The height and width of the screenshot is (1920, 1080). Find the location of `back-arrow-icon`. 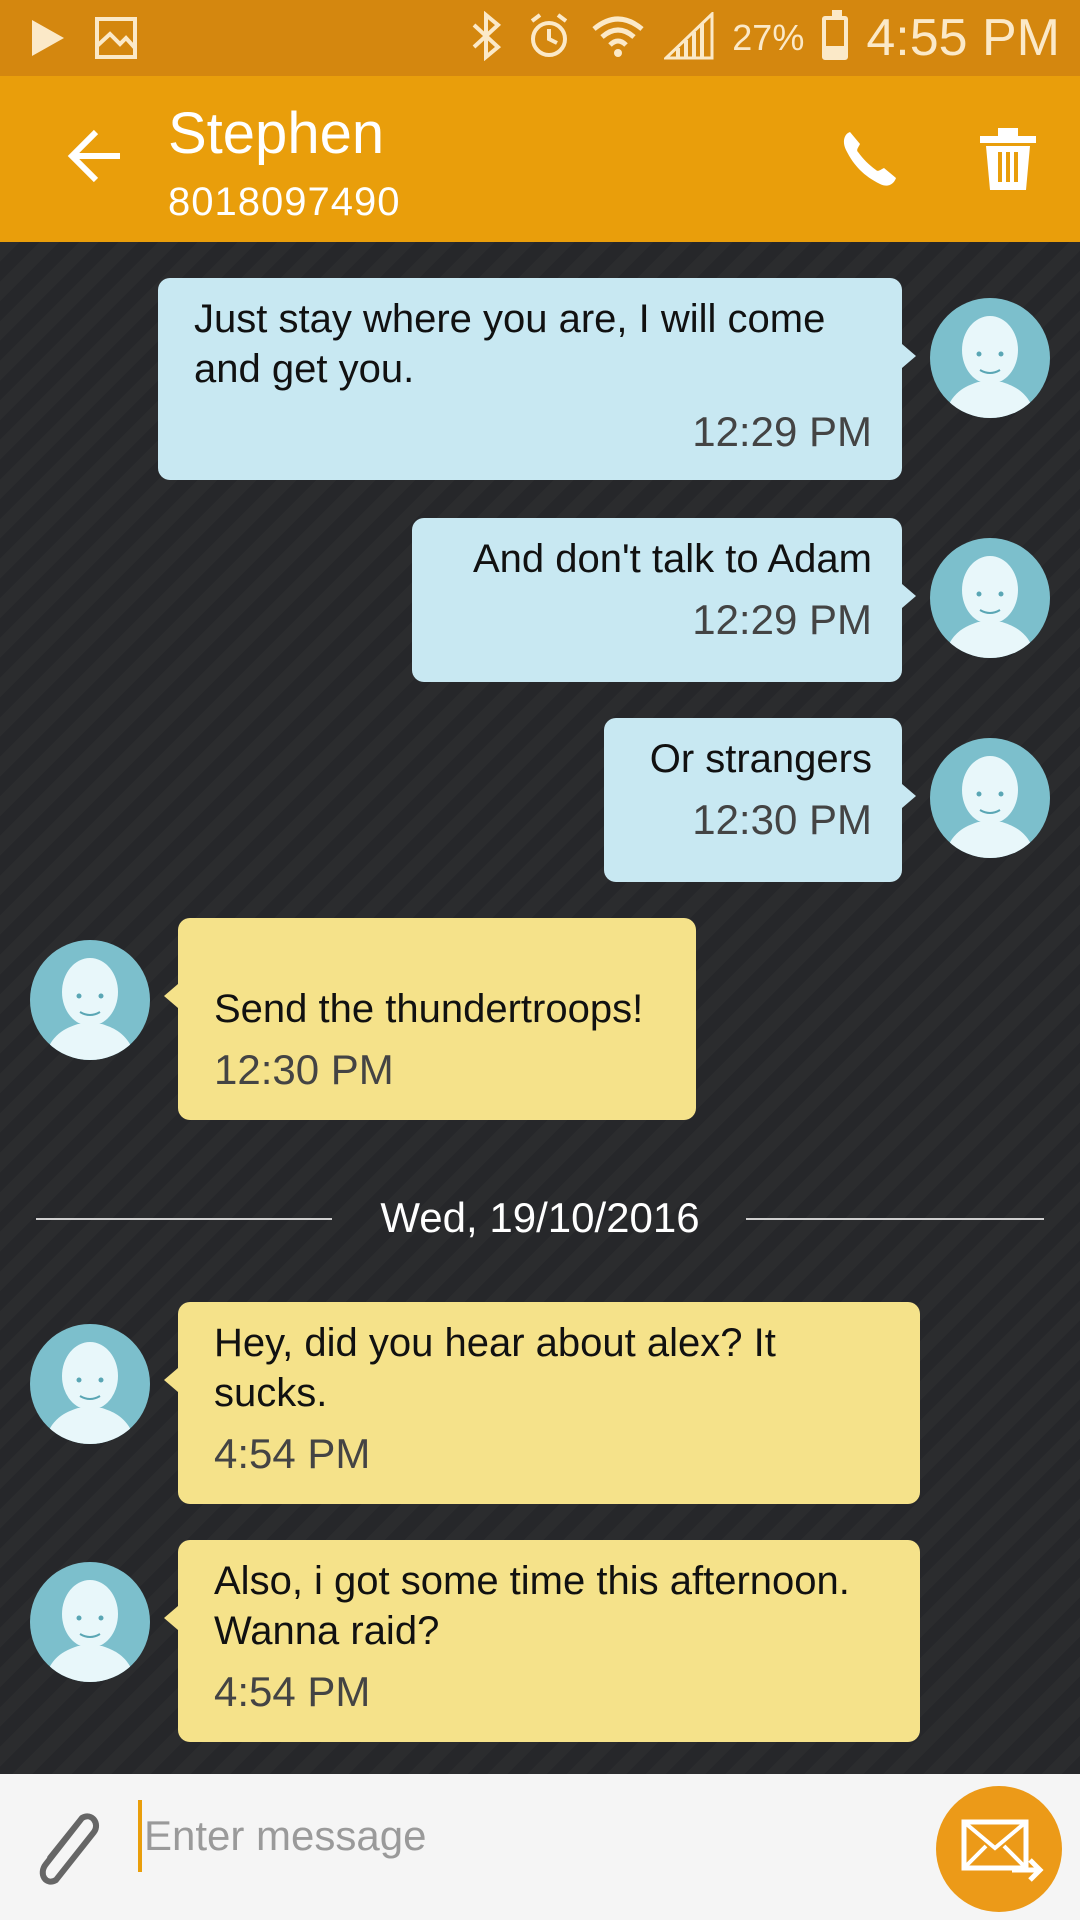

back-arrow-icon is located at coordinates (93, 156).